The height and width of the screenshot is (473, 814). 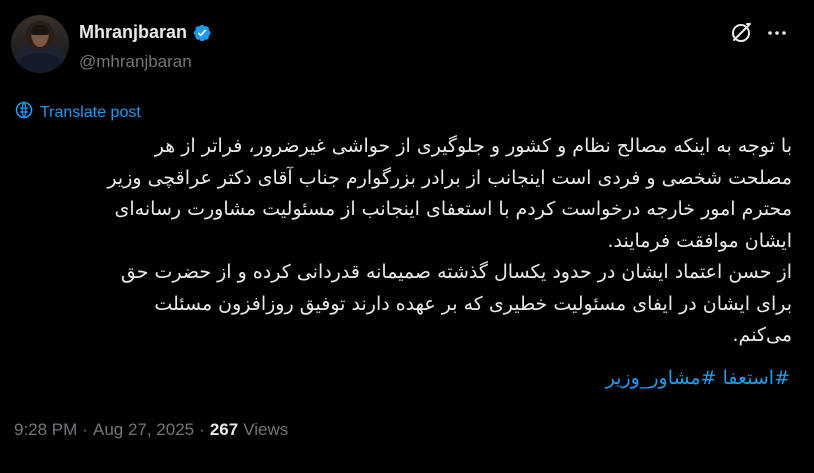 I want to click on tweet-line: می‌کنم., so click(x=762, y=335).